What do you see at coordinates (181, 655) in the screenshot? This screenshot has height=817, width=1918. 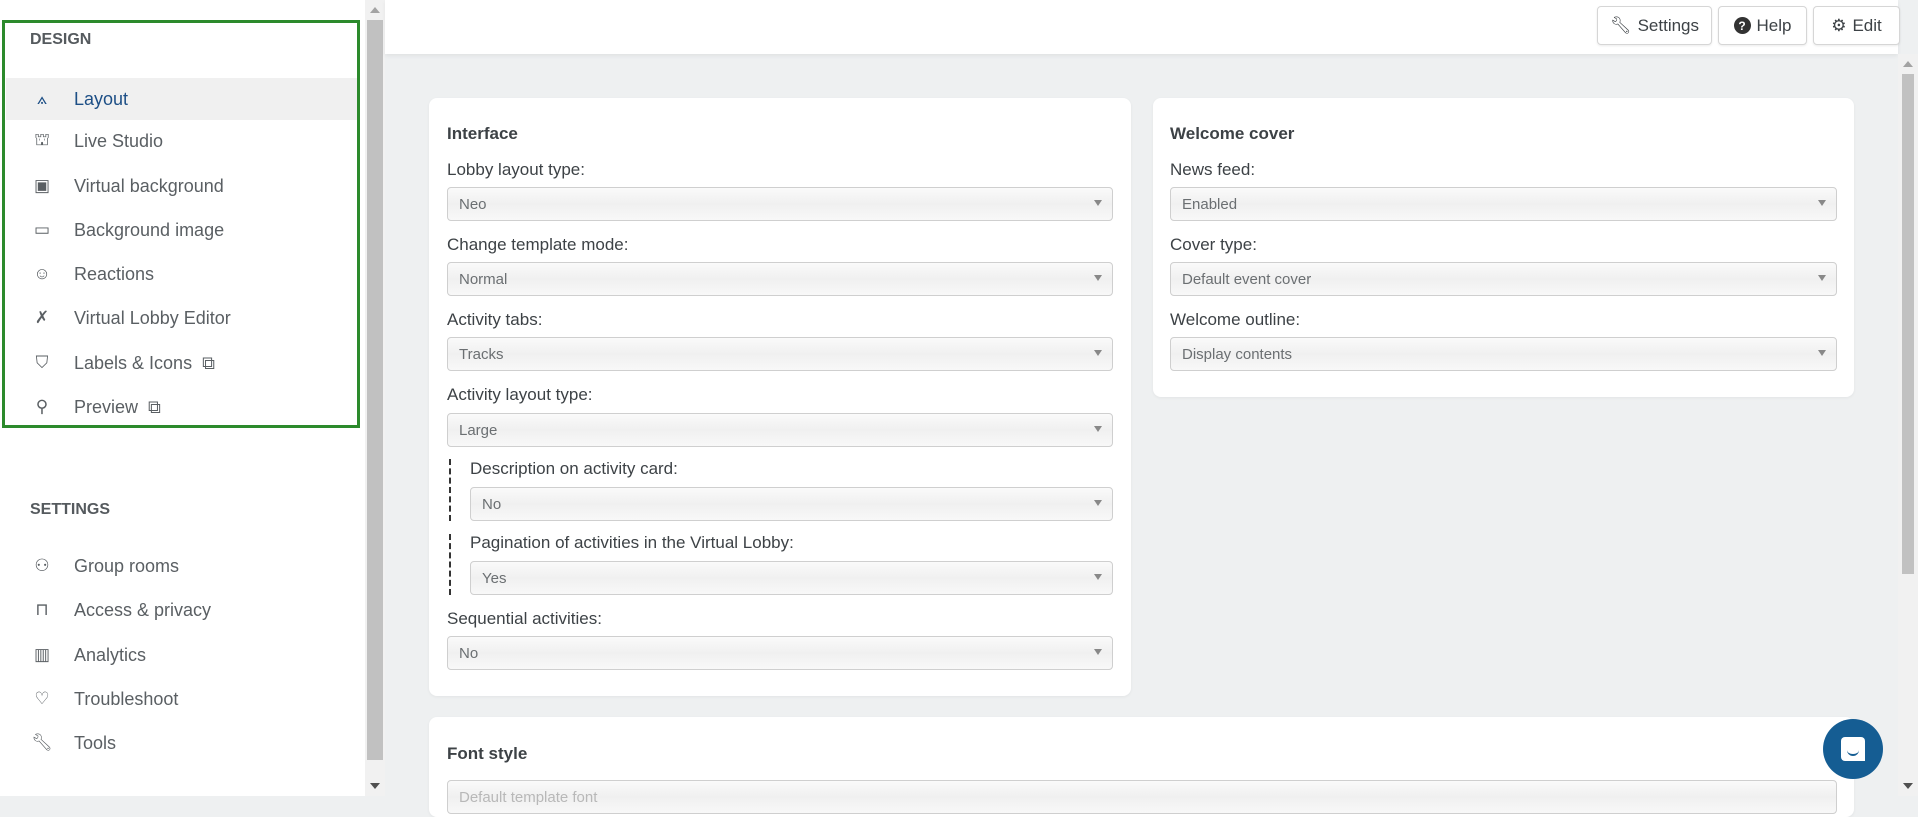 I see `sidebar-item-analytics: ▥ Analytics` at bounding box center [181, 655].